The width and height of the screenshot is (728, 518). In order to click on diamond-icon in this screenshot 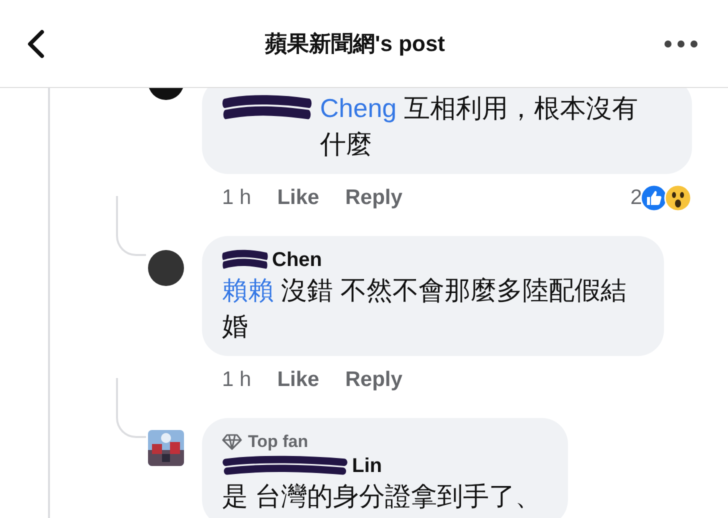, I will do `click(232, 442)`.